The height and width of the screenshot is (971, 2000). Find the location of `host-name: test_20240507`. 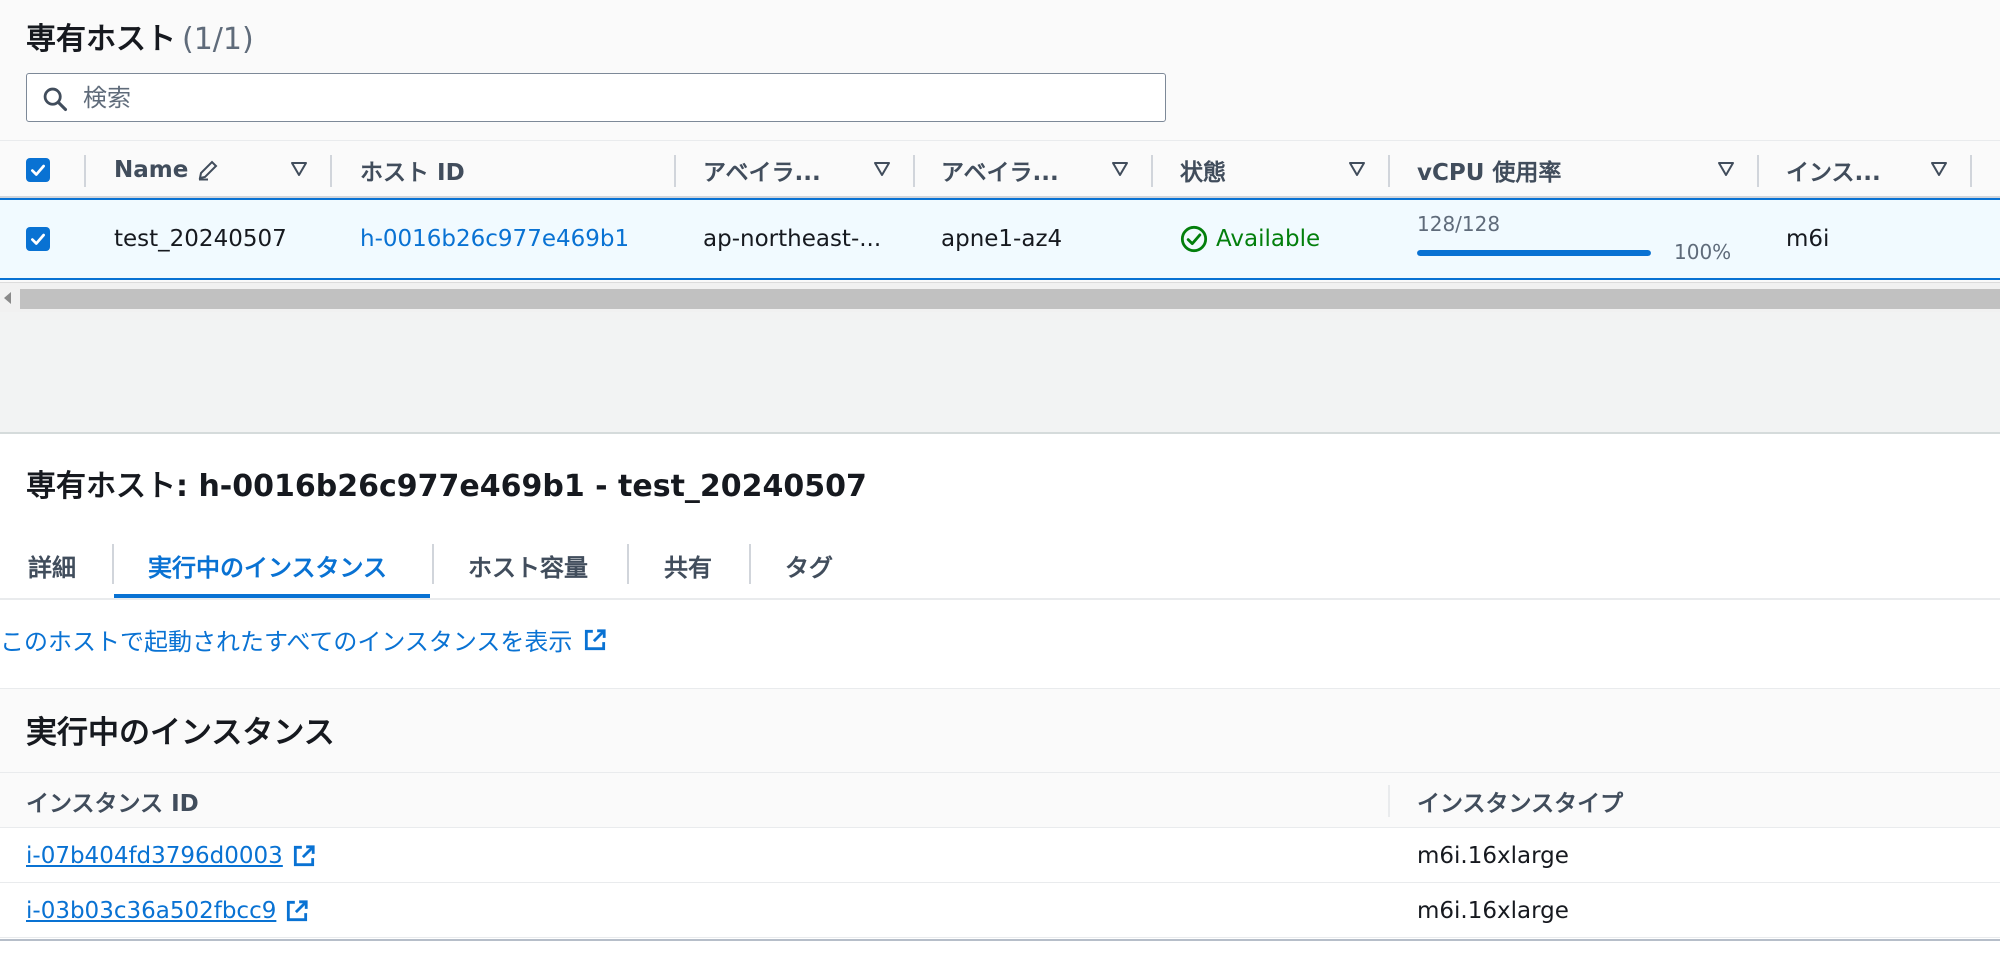

host-name: test_20240507 is located at coordinates (200, 239).